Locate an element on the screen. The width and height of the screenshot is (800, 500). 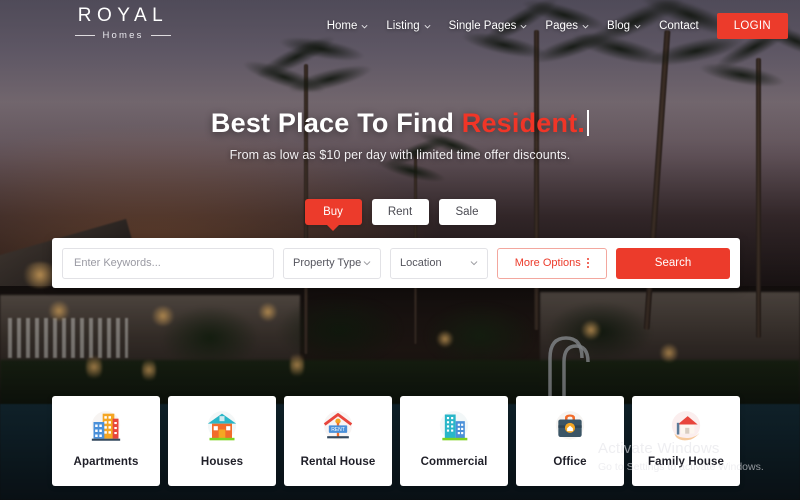
nav-label: Listing is located at coordinates (403, 26).